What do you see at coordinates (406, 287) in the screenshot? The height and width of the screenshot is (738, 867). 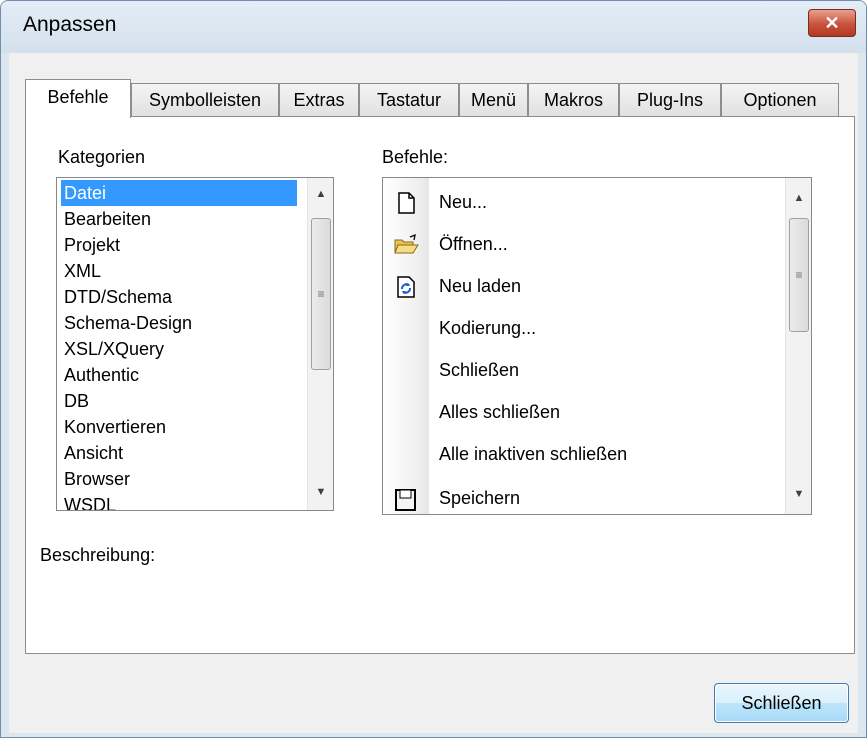 I see `reload-icon` at bounding box center [406, 287].